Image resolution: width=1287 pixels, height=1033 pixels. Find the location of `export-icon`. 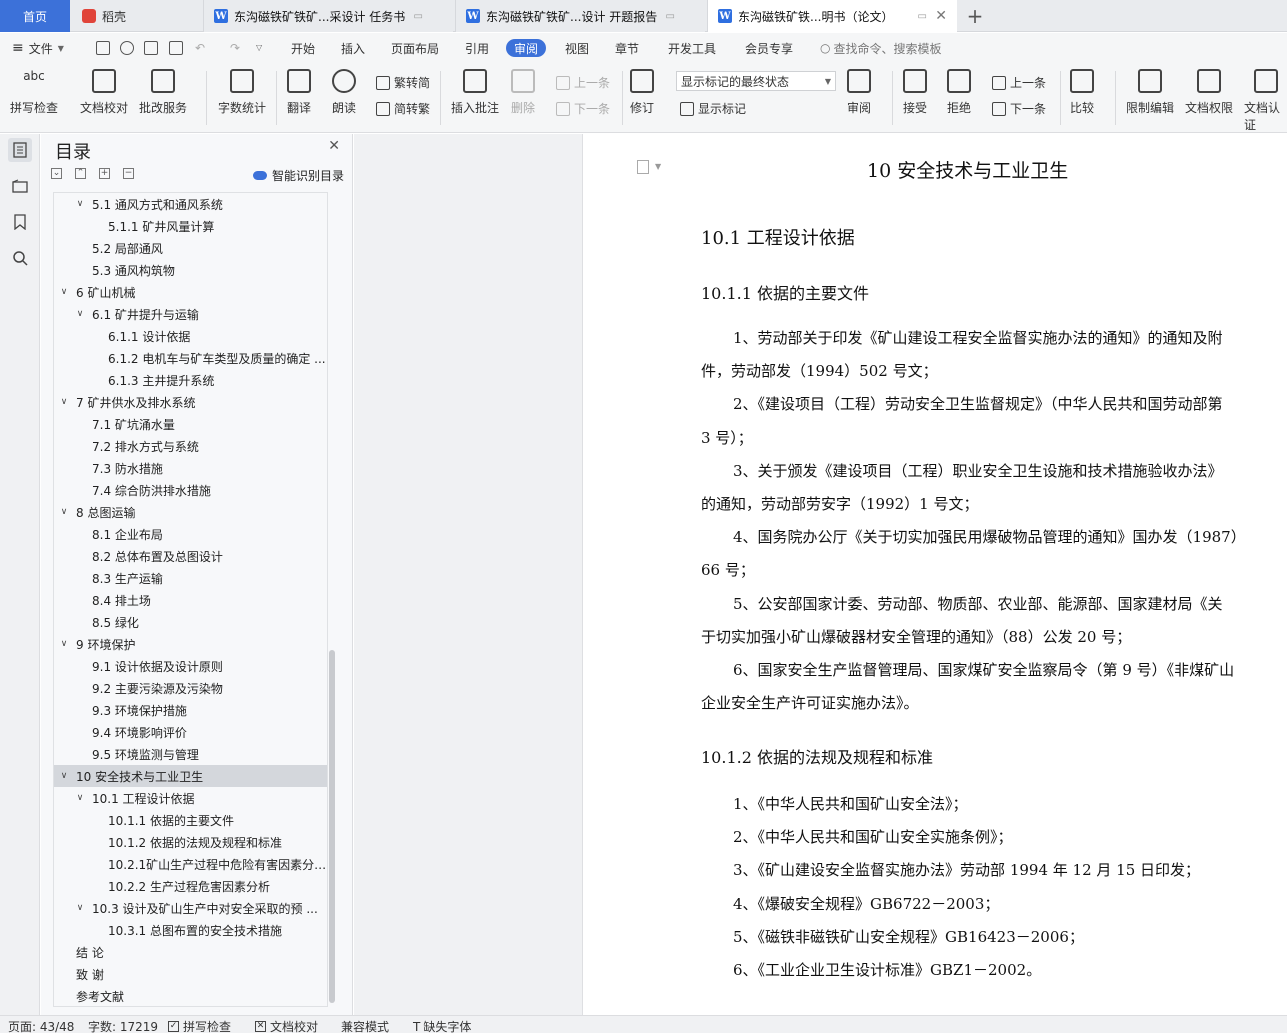

export-icon is located at coordinates (127, 48).